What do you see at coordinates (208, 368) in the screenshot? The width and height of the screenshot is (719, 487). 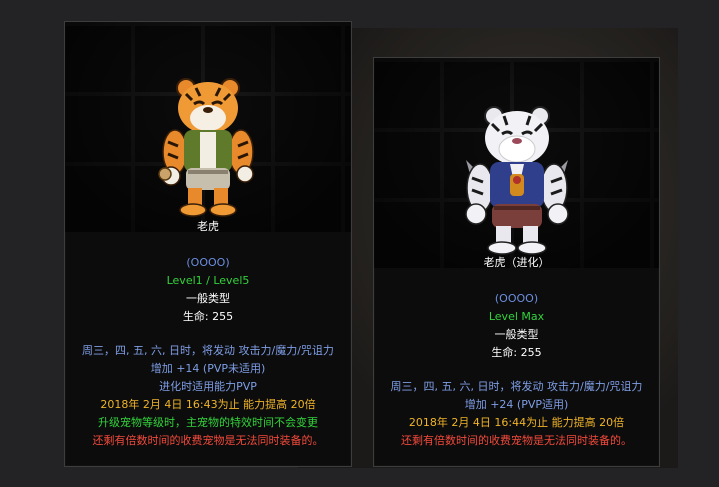 I see `pet-effect-line-2: 增加 +14 (PVP未适用)` at bounding box center [208, 368].